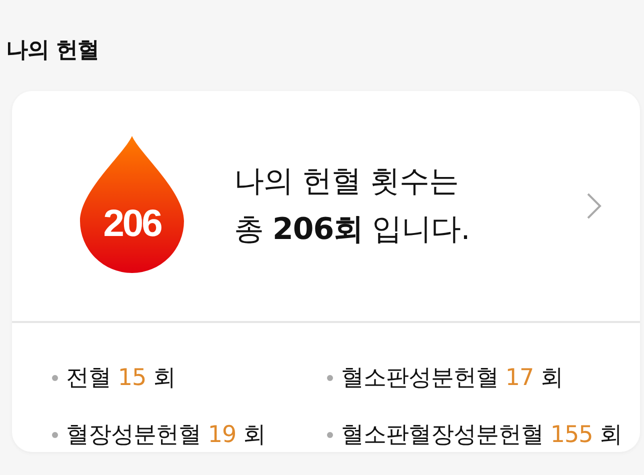 The image size is (644, 475). What do you see at coordinates (481, 435) in the screenshot?
I see `donation-count-text: 혈소판혈장성분헌혈 155 회` at bounding box center [481, 435].